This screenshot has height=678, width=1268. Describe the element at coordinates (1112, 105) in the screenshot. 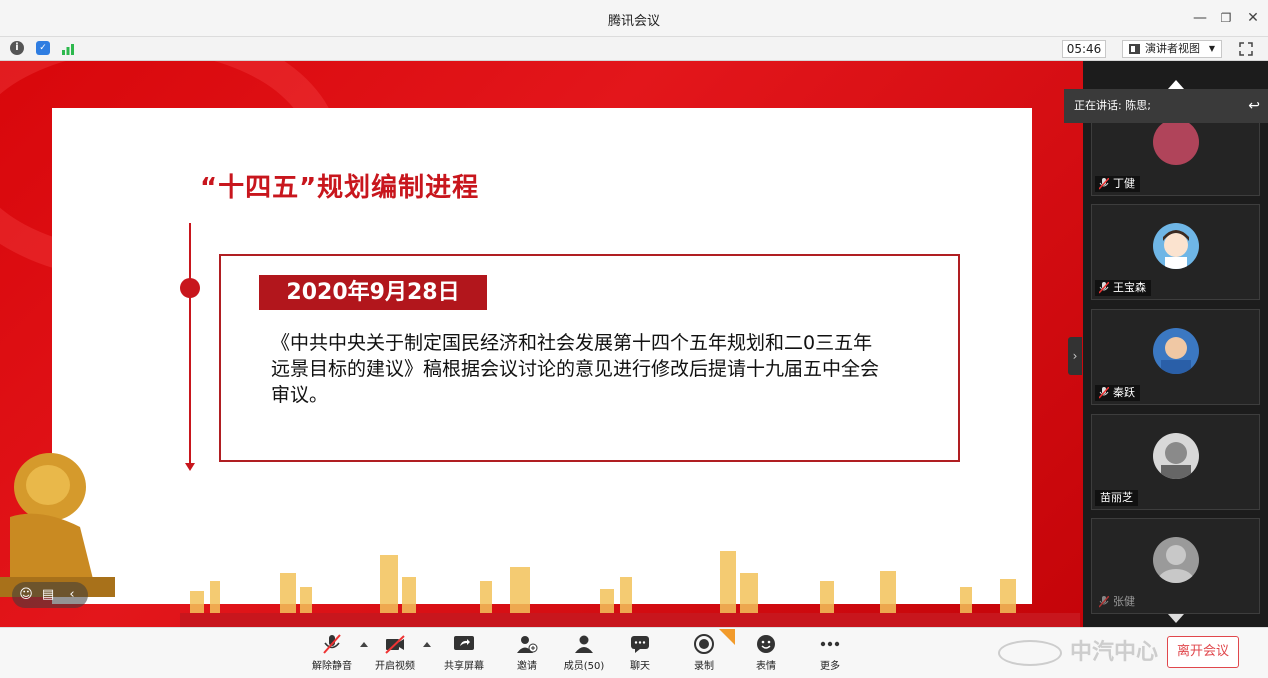

I see `speaking-label: 正在讲话: 陈思;` at that location.